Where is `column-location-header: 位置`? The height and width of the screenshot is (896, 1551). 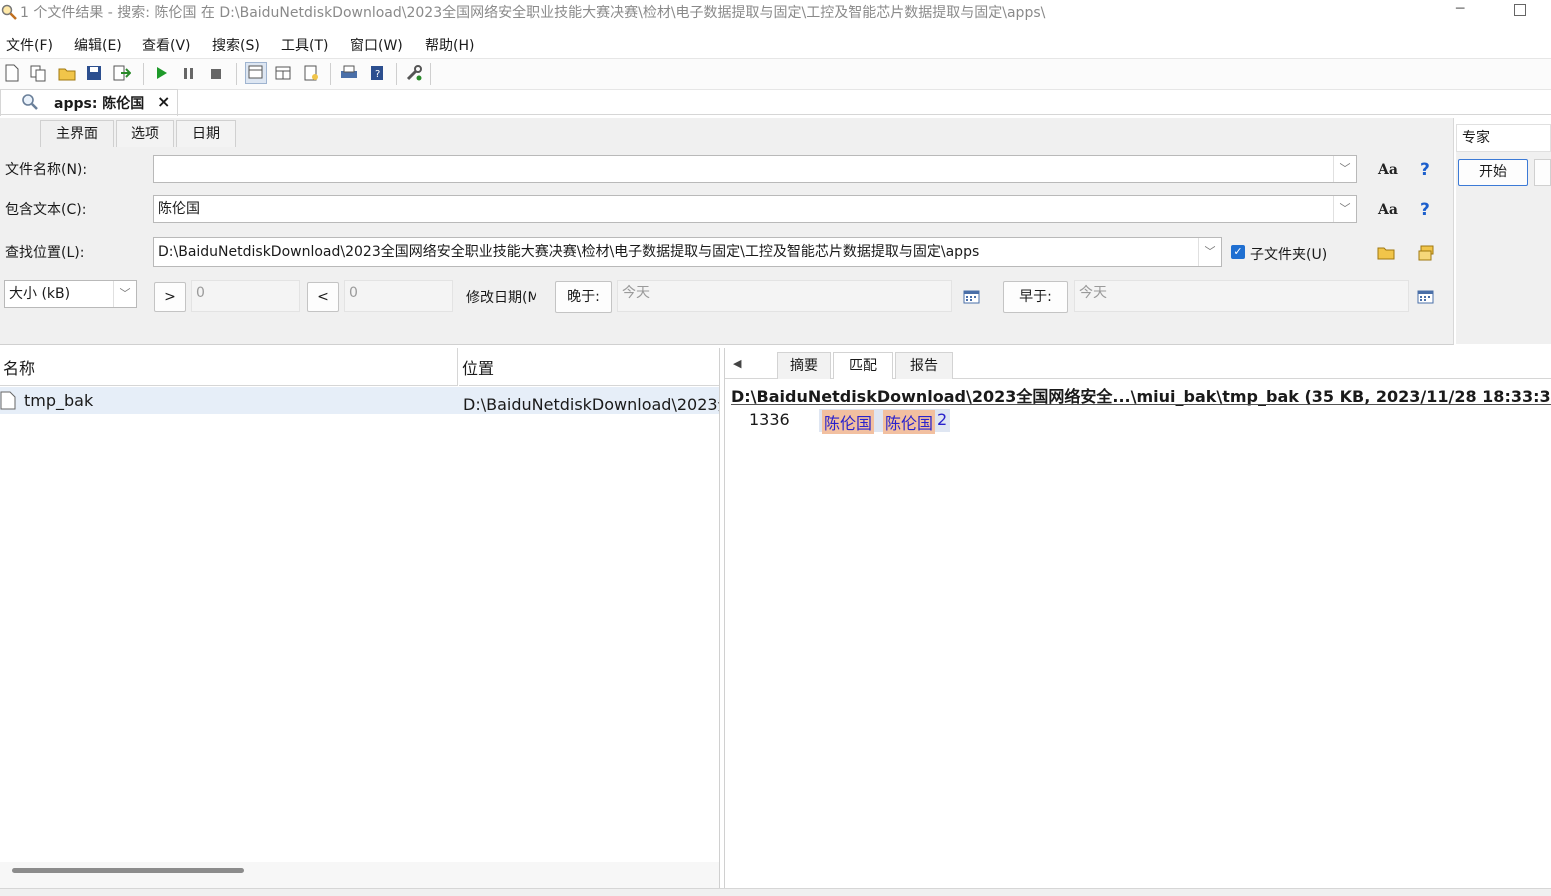
column-location-header: 位置 is located at coordinates (589, 367).